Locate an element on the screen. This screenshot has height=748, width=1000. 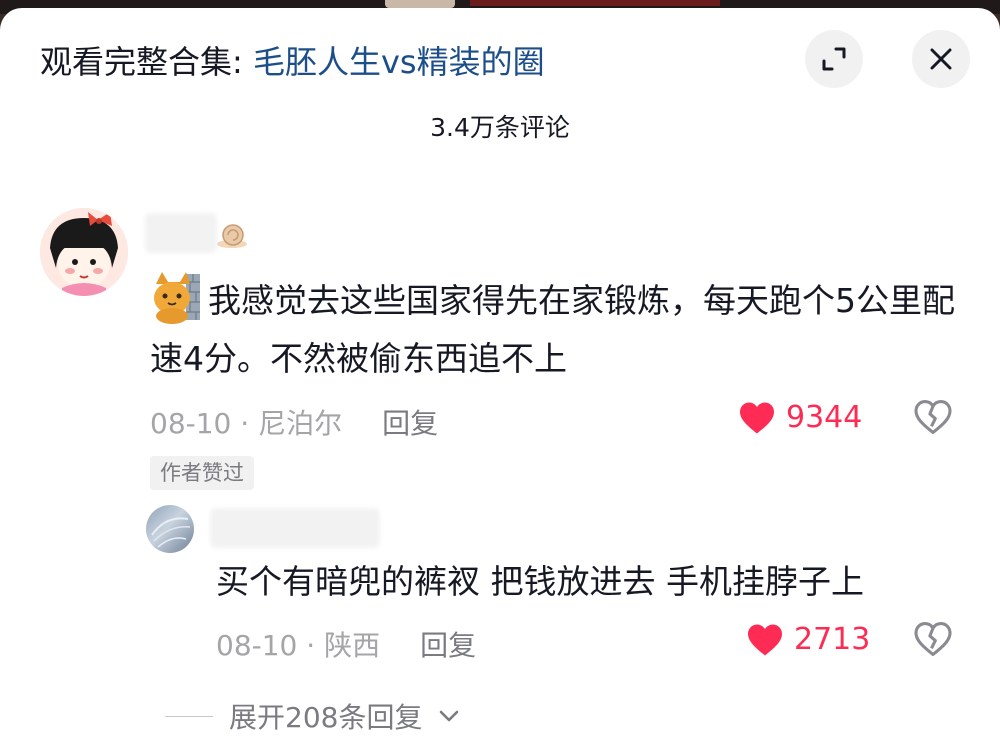
comment-date: 08-10 is located at coordinates (191, 423).